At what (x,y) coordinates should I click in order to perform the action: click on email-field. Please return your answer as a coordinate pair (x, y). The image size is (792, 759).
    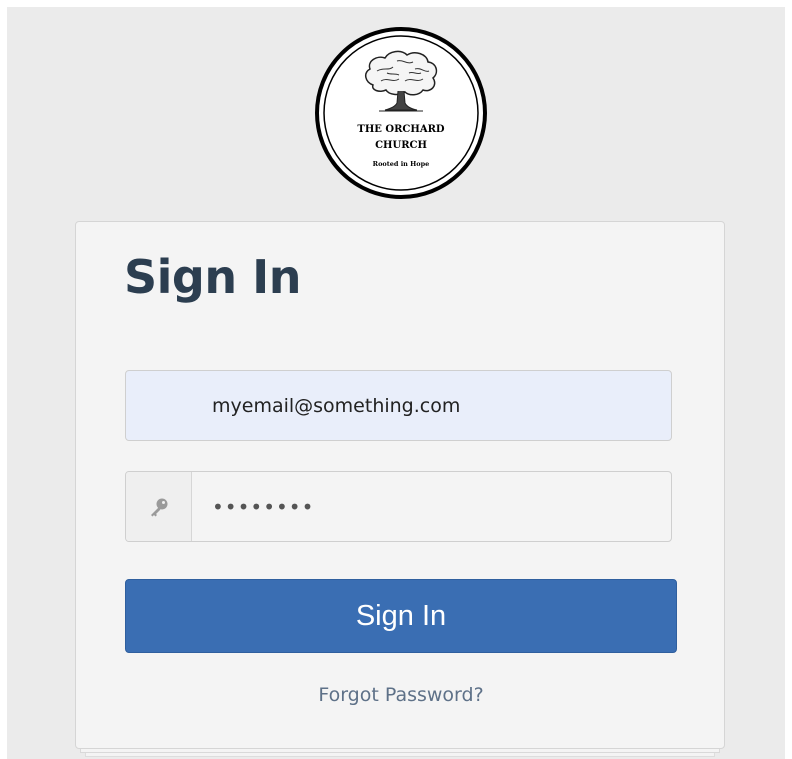
    Looking at the image, I should click on (398, 405).